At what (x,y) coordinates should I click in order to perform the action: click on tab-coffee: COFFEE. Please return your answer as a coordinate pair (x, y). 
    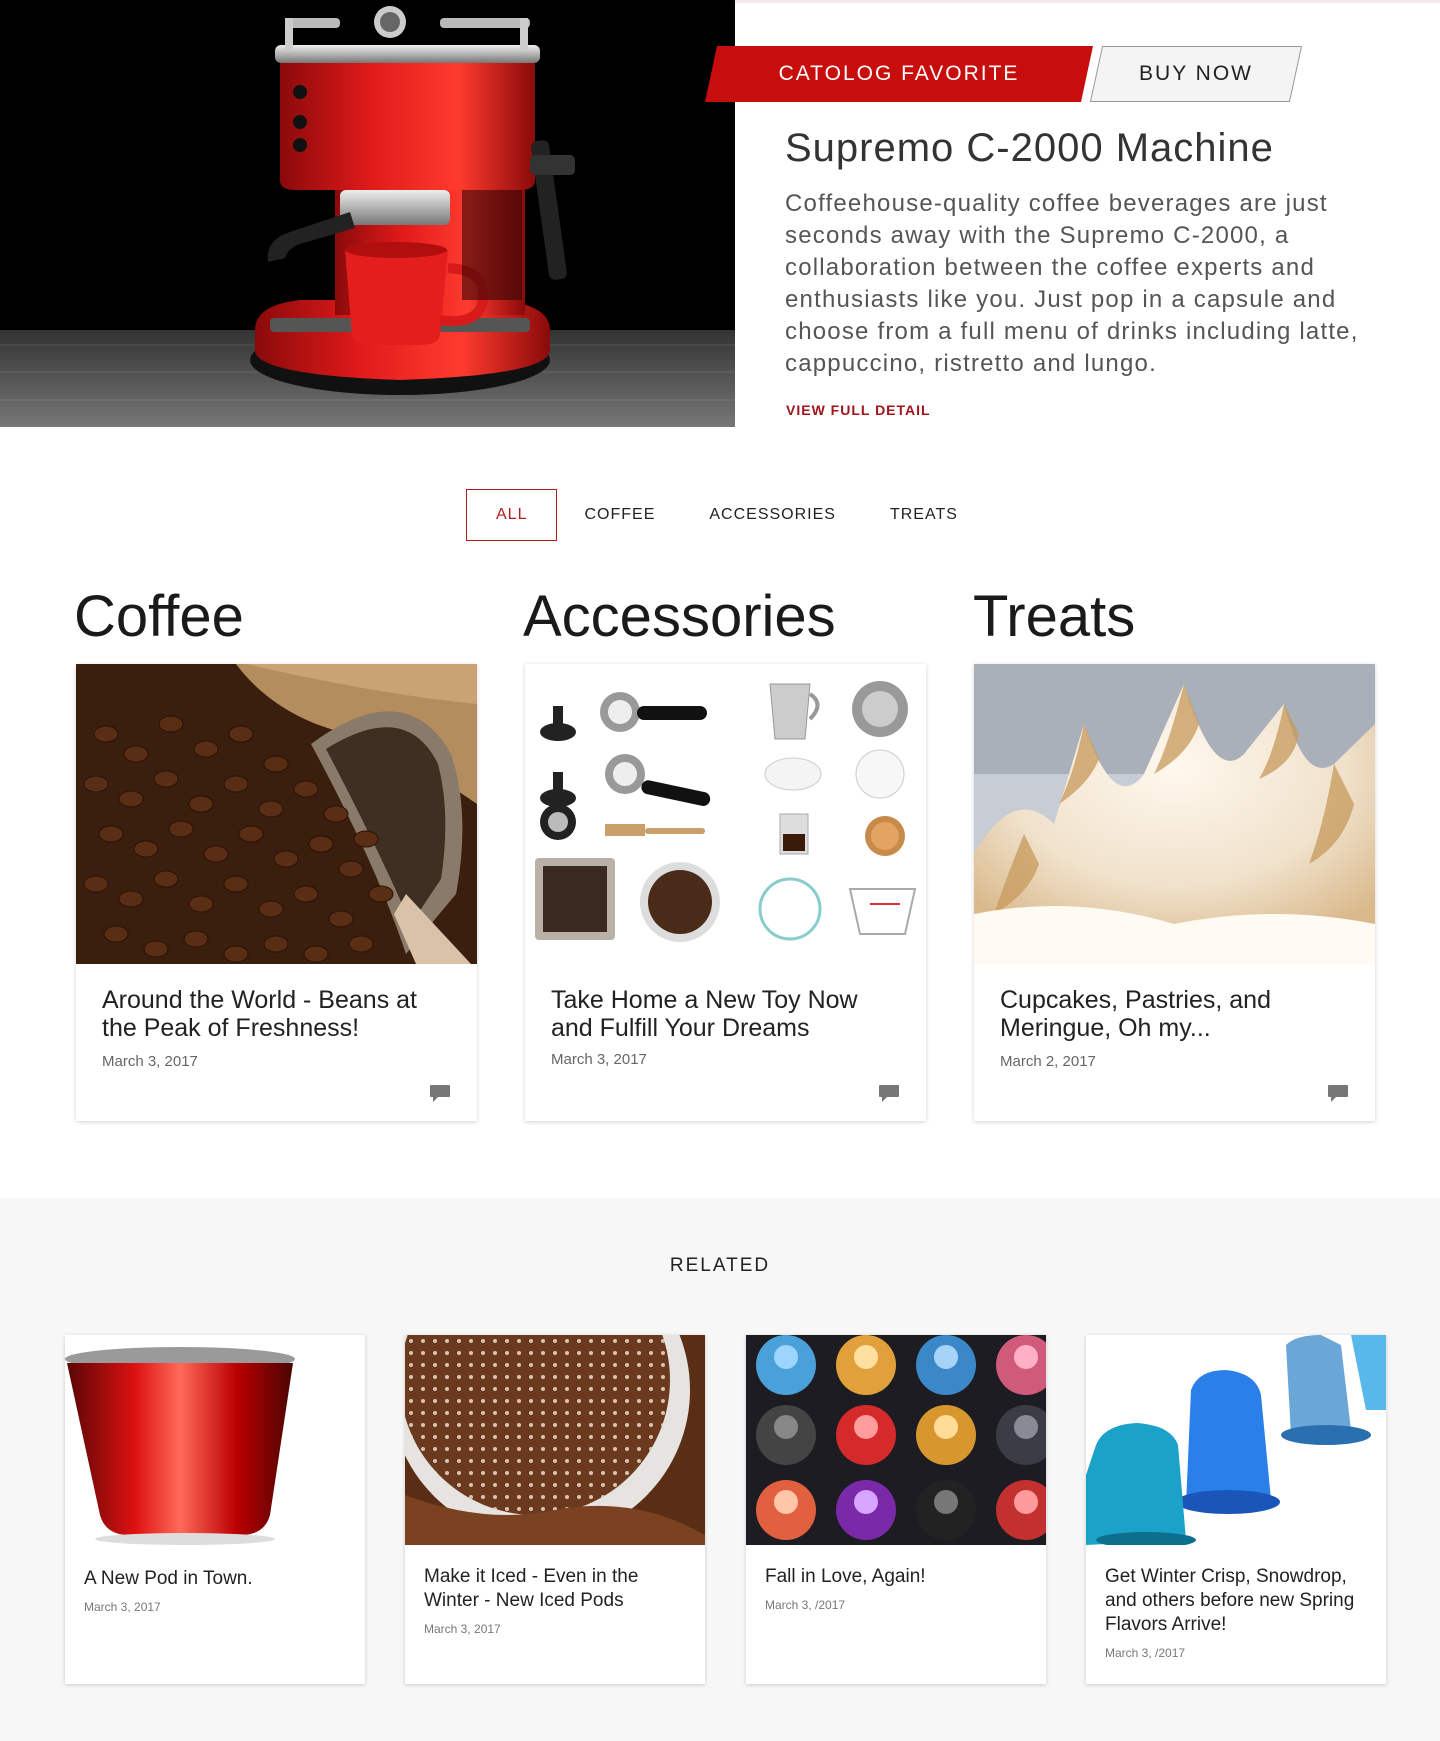
    Looking at the image, I should click on (619, 515).